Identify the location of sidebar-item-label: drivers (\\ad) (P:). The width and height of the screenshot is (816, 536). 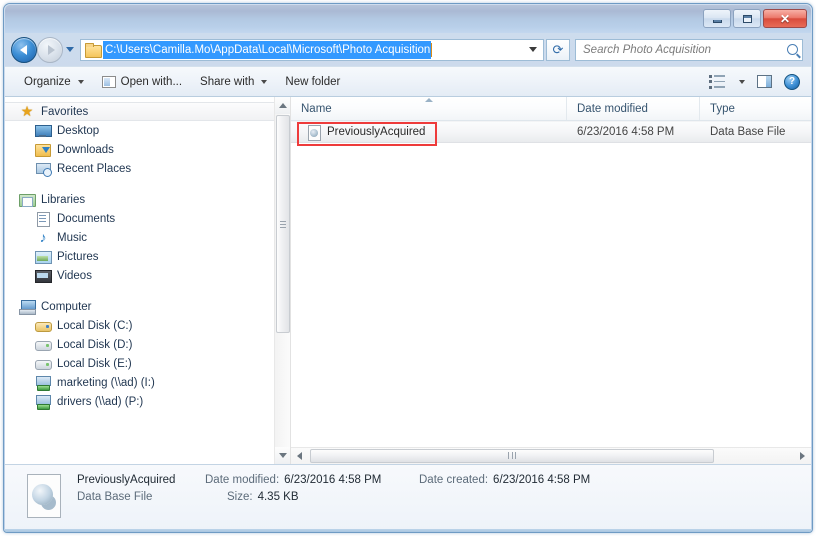
(100, 401).